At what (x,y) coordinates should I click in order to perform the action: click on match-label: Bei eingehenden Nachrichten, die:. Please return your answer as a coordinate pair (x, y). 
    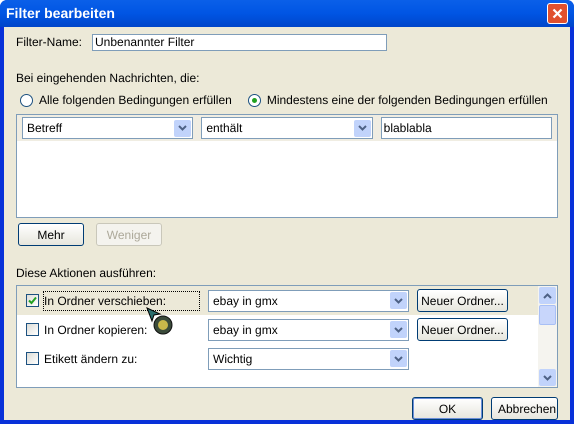
    Looking at the image, I should click on (108, 78).